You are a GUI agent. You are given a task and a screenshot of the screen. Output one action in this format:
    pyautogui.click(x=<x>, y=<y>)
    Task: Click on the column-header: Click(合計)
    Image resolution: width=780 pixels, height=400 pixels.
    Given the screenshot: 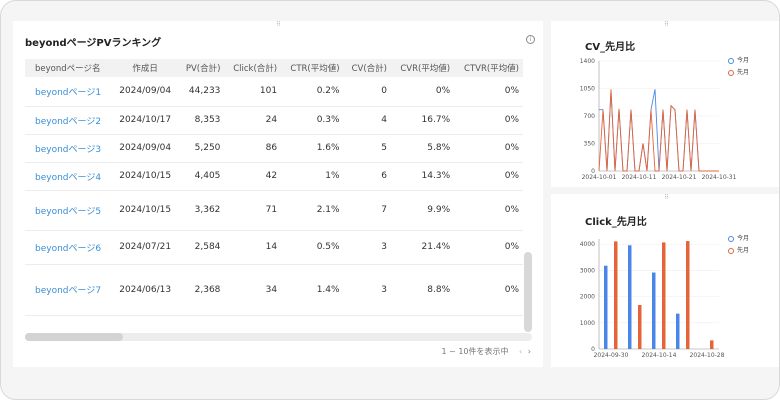 What is the action you would take?
    pyautogui.click(x=253, y=68)
    